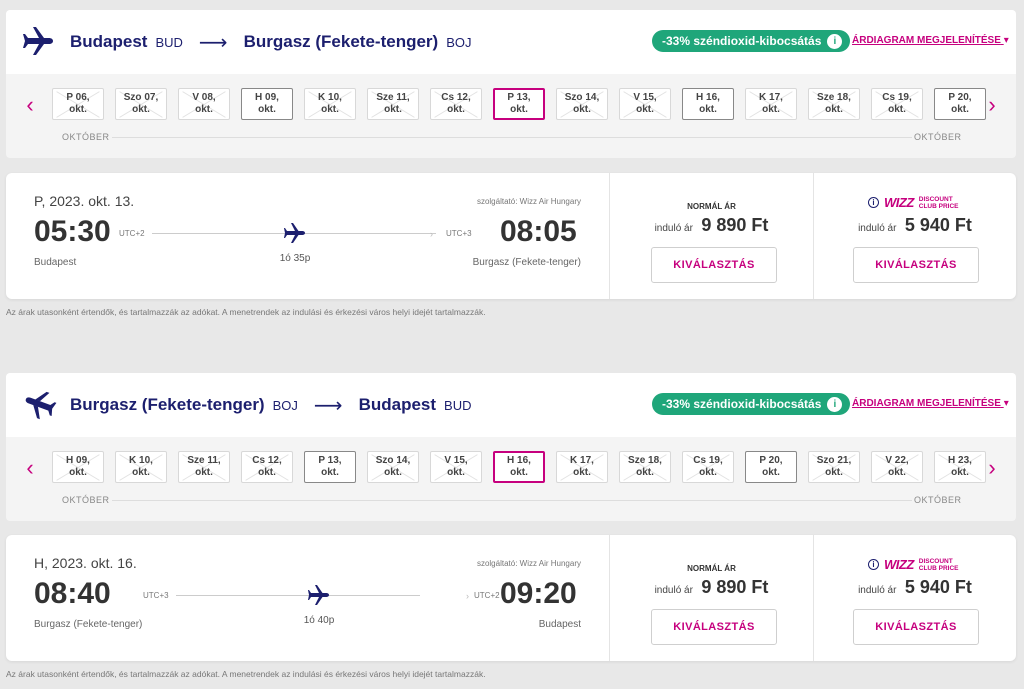  I want to click on date-option-day: P 20,, so click(771, 460).